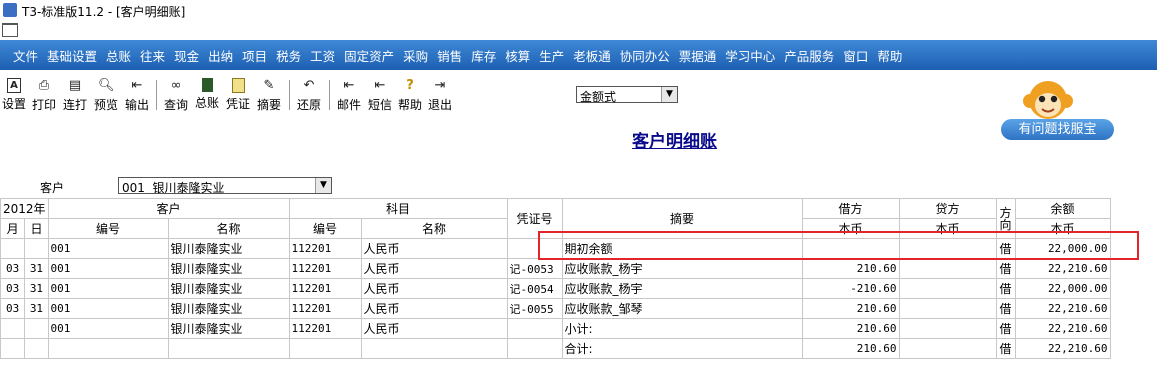 This screenshot has height=380, width=1157. I want to click on subject-code-header: 编号, so click(325, 228).